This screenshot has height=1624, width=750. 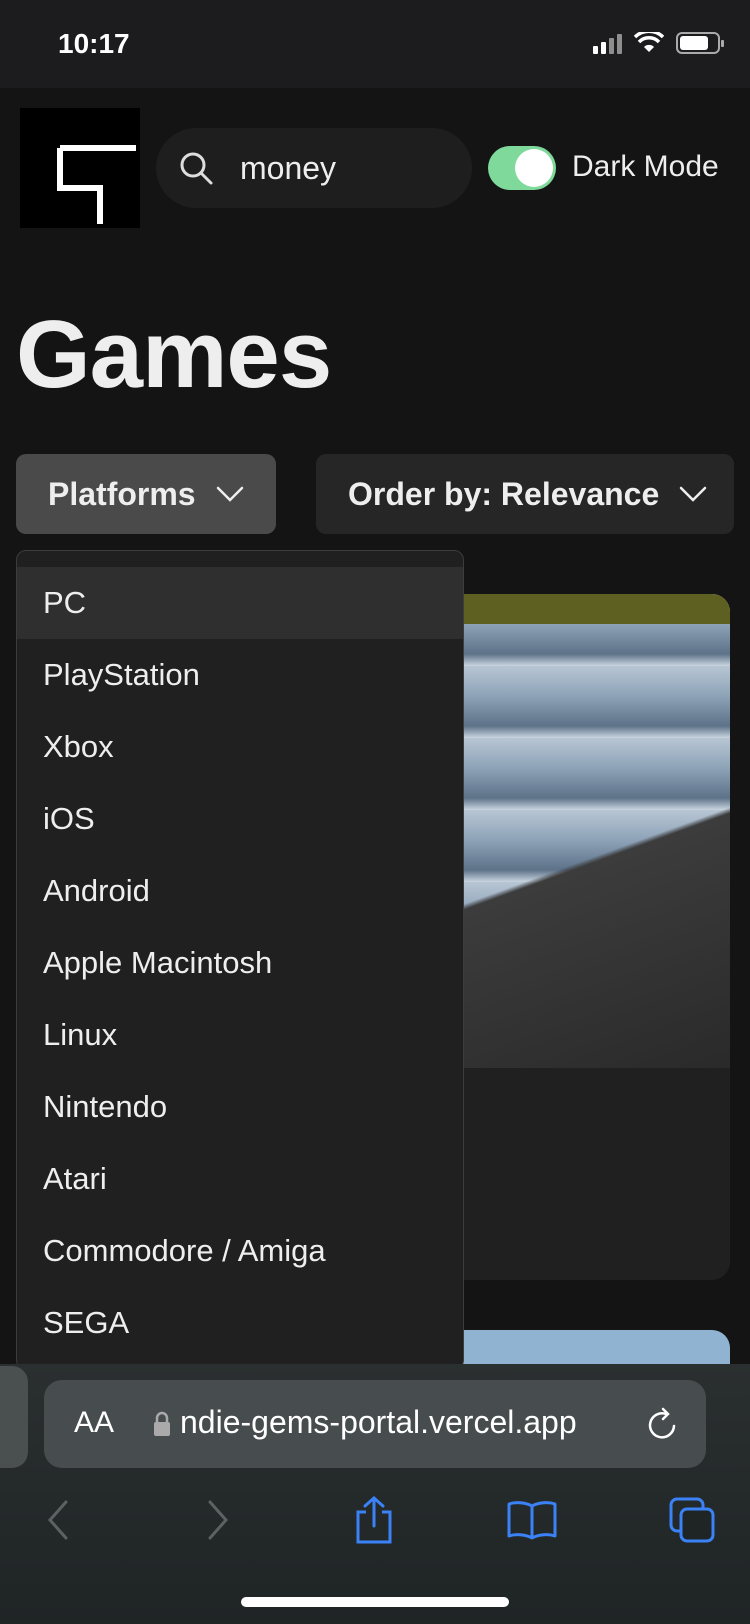 What do you see at coordinates (122, 493) in the screenshot?
I see `platforms-label: Platforms` at bounding box center [122, 493].